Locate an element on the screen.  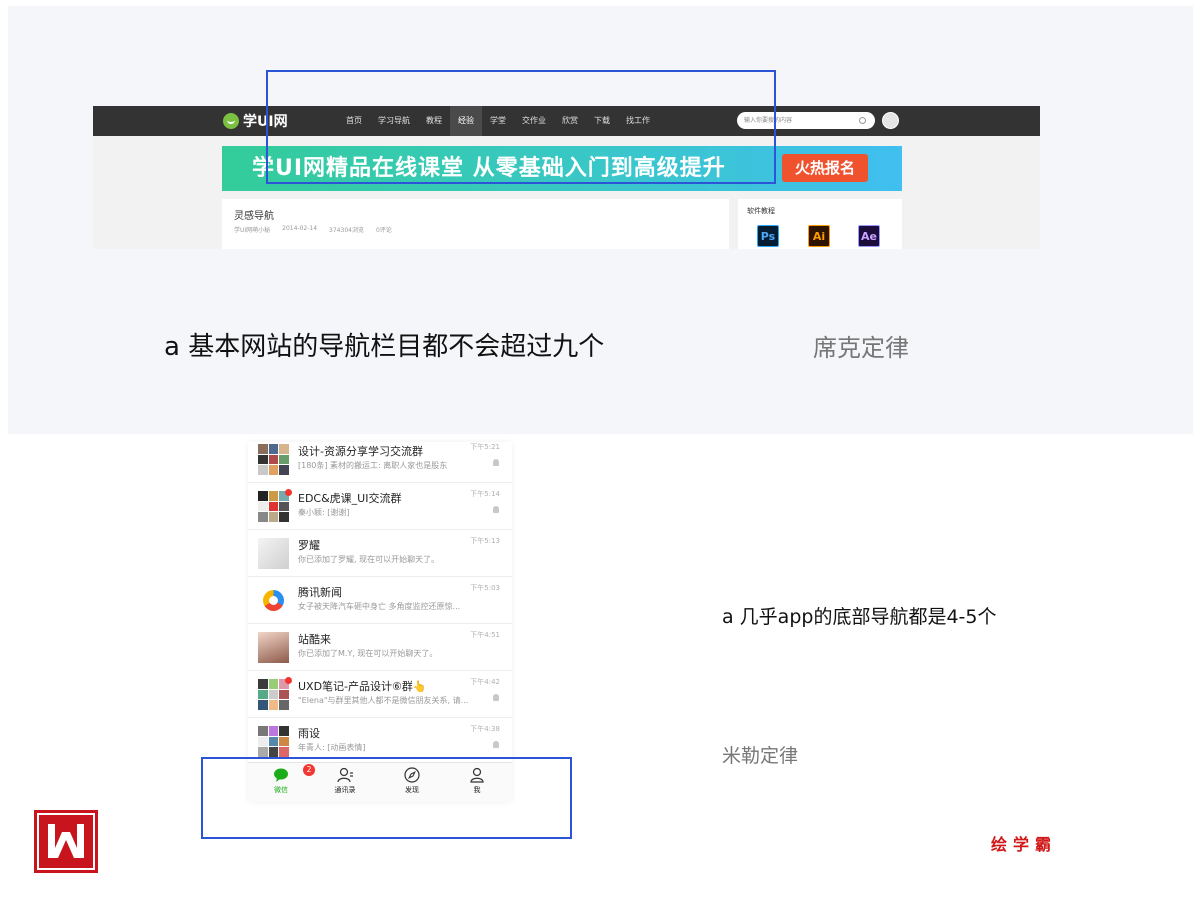
software-tutorial-panel: 软件教程 Ps Ai Ae is located at coordinates (820, 224).